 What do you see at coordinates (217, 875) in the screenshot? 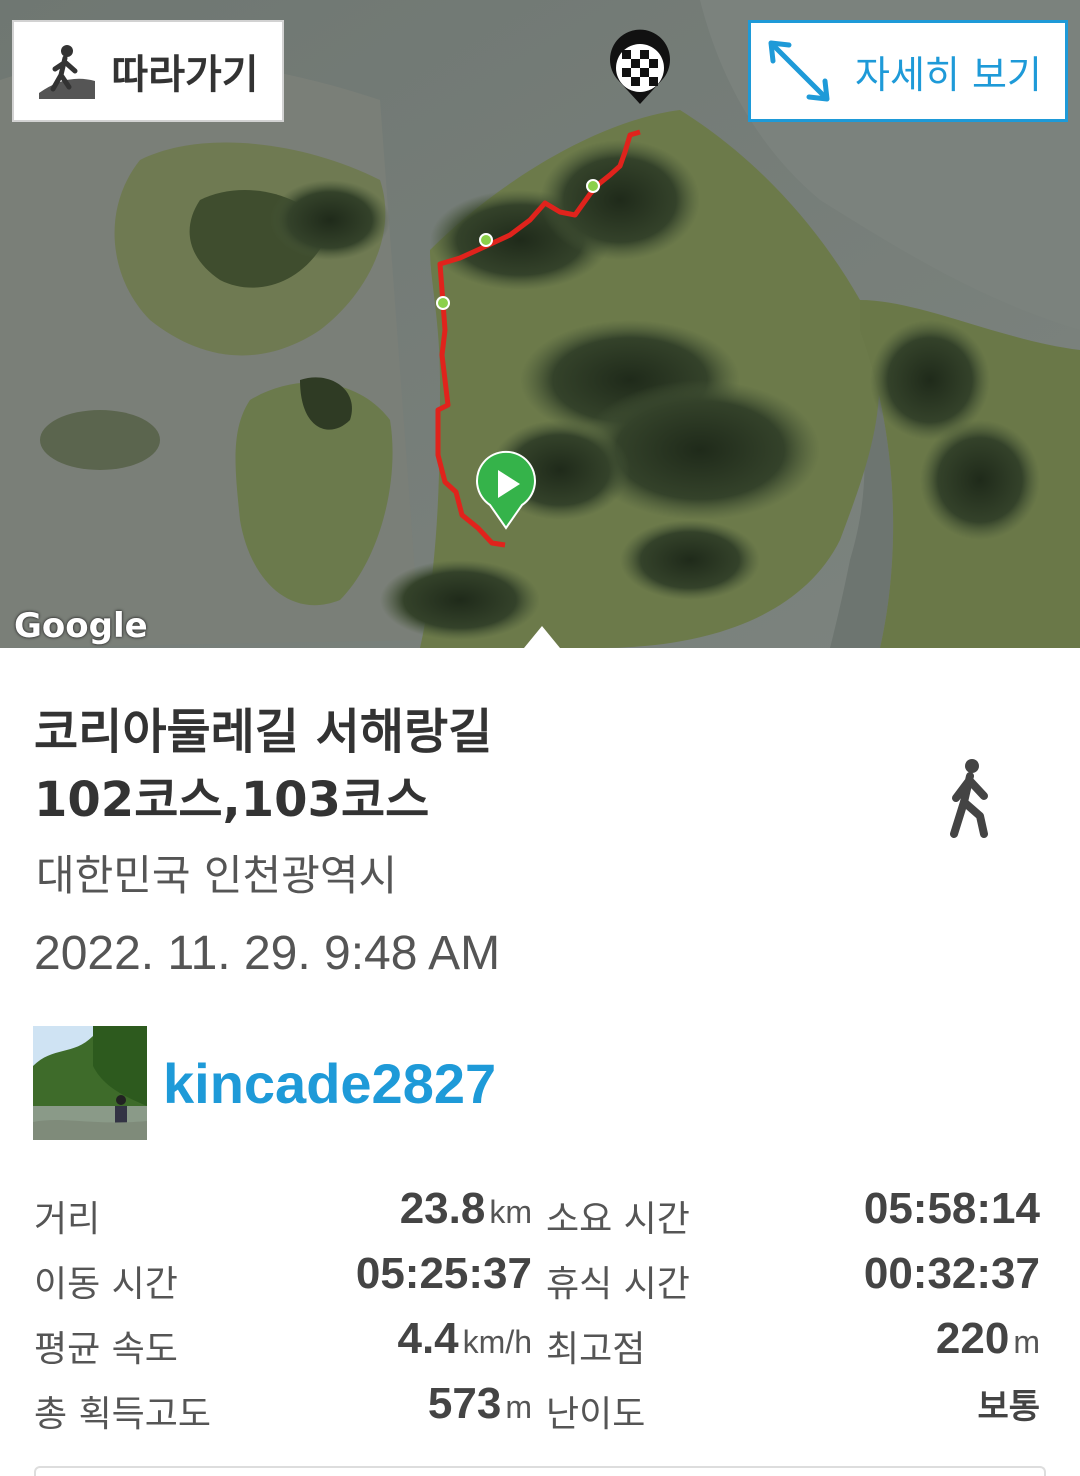
I see `track-region: 대한민국 인천광역시` at bounding box center [217, 875].